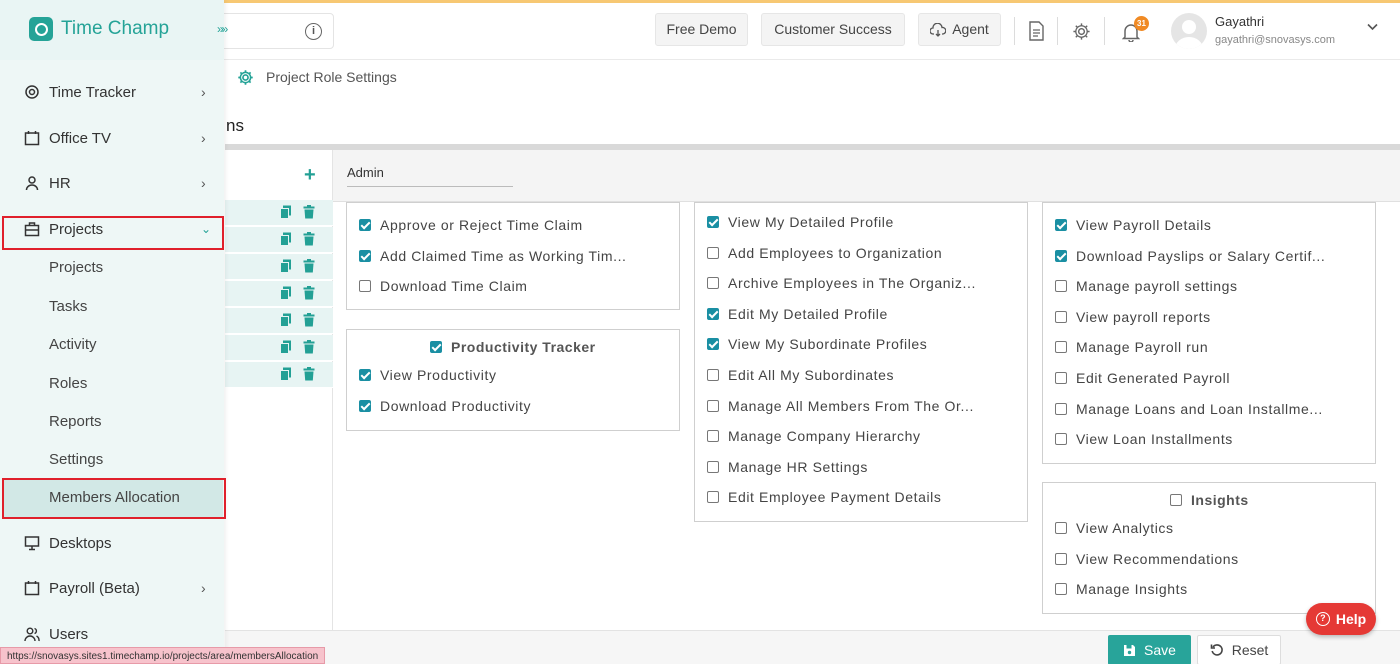  I want to click on productivity-checkbox, so click(436, 347).